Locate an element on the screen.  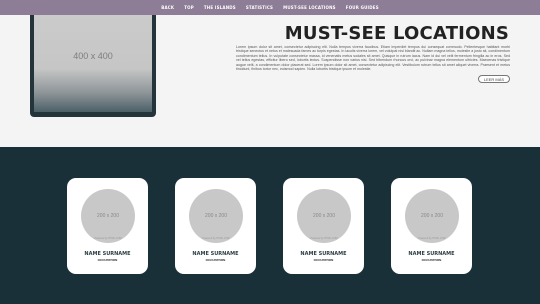
hero-image-credit: Powered by HTML.COM is located at coordinates (131, 107).